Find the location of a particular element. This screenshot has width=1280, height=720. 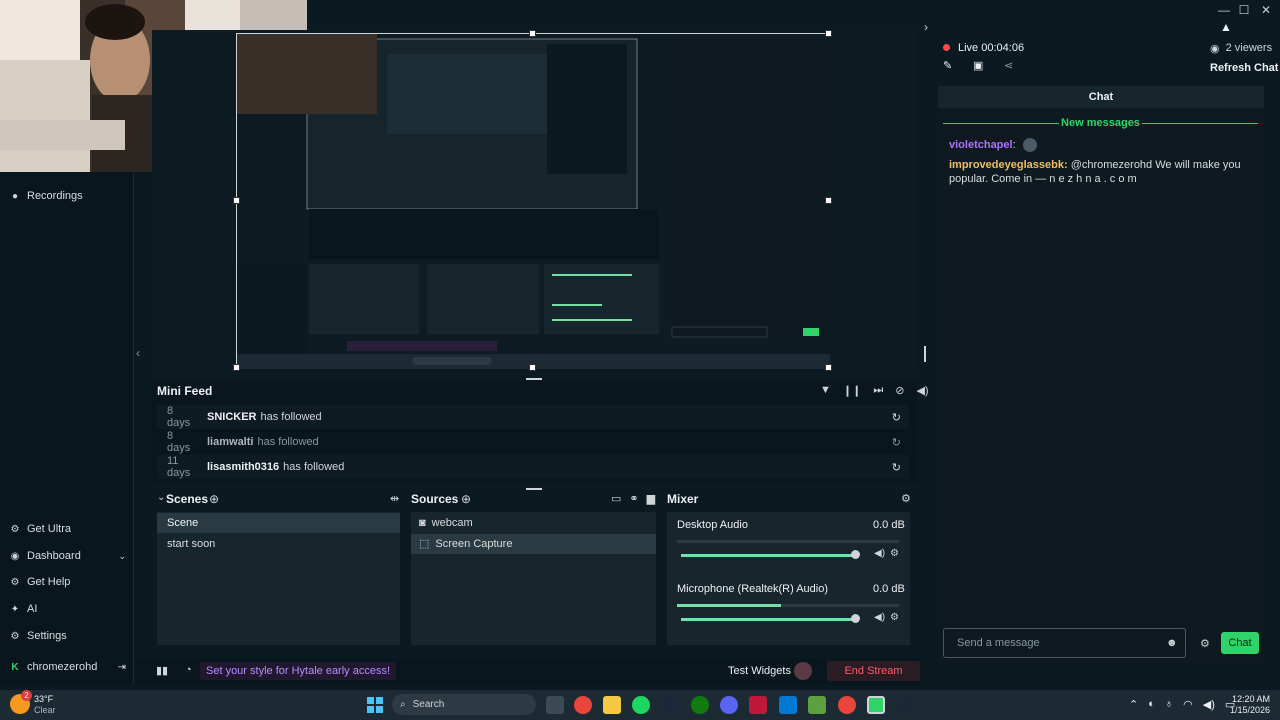

weather-temp: 33°F is located at coordinates (44, 699).